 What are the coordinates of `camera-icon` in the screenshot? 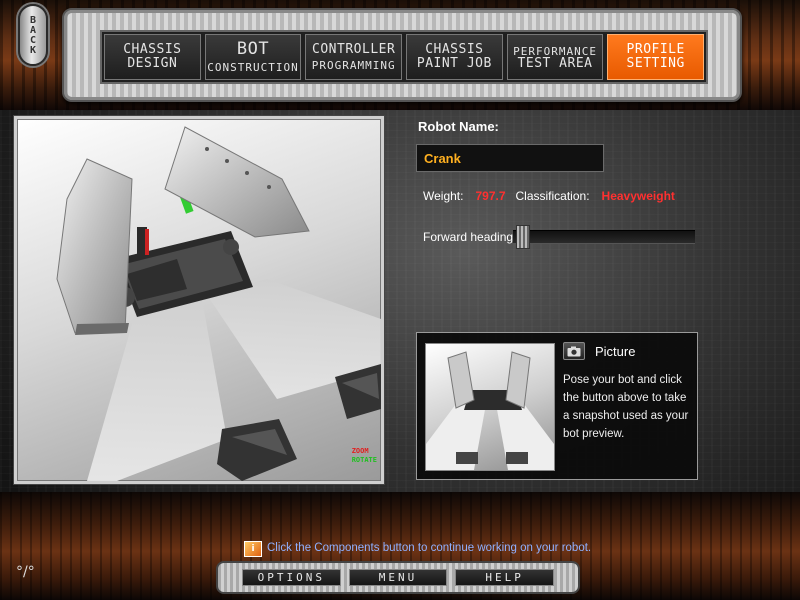 It's located at (574, 351).